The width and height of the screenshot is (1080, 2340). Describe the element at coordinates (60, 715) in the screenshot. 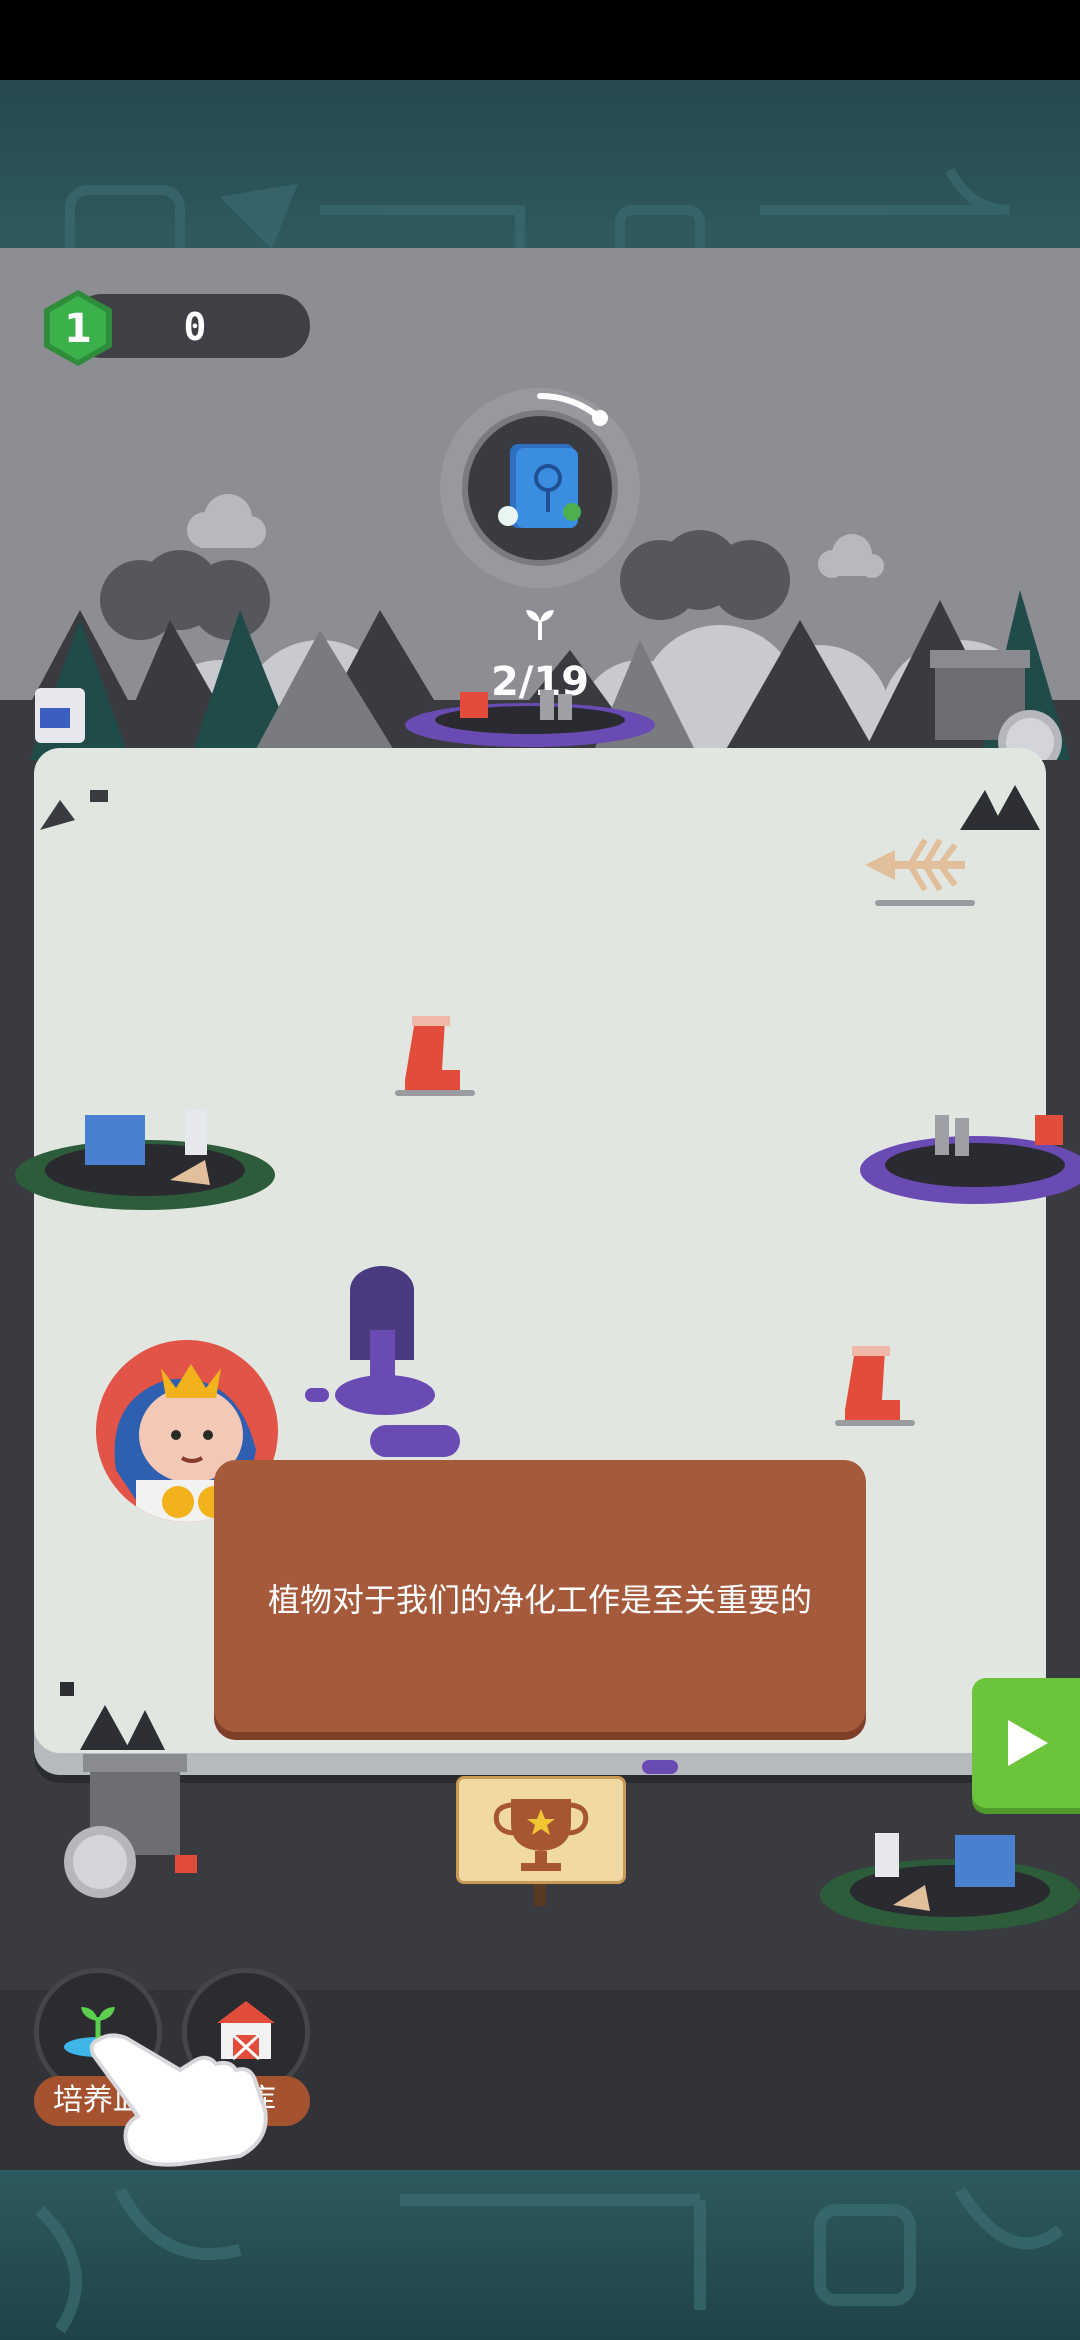

I see `milk-carton` at that location.